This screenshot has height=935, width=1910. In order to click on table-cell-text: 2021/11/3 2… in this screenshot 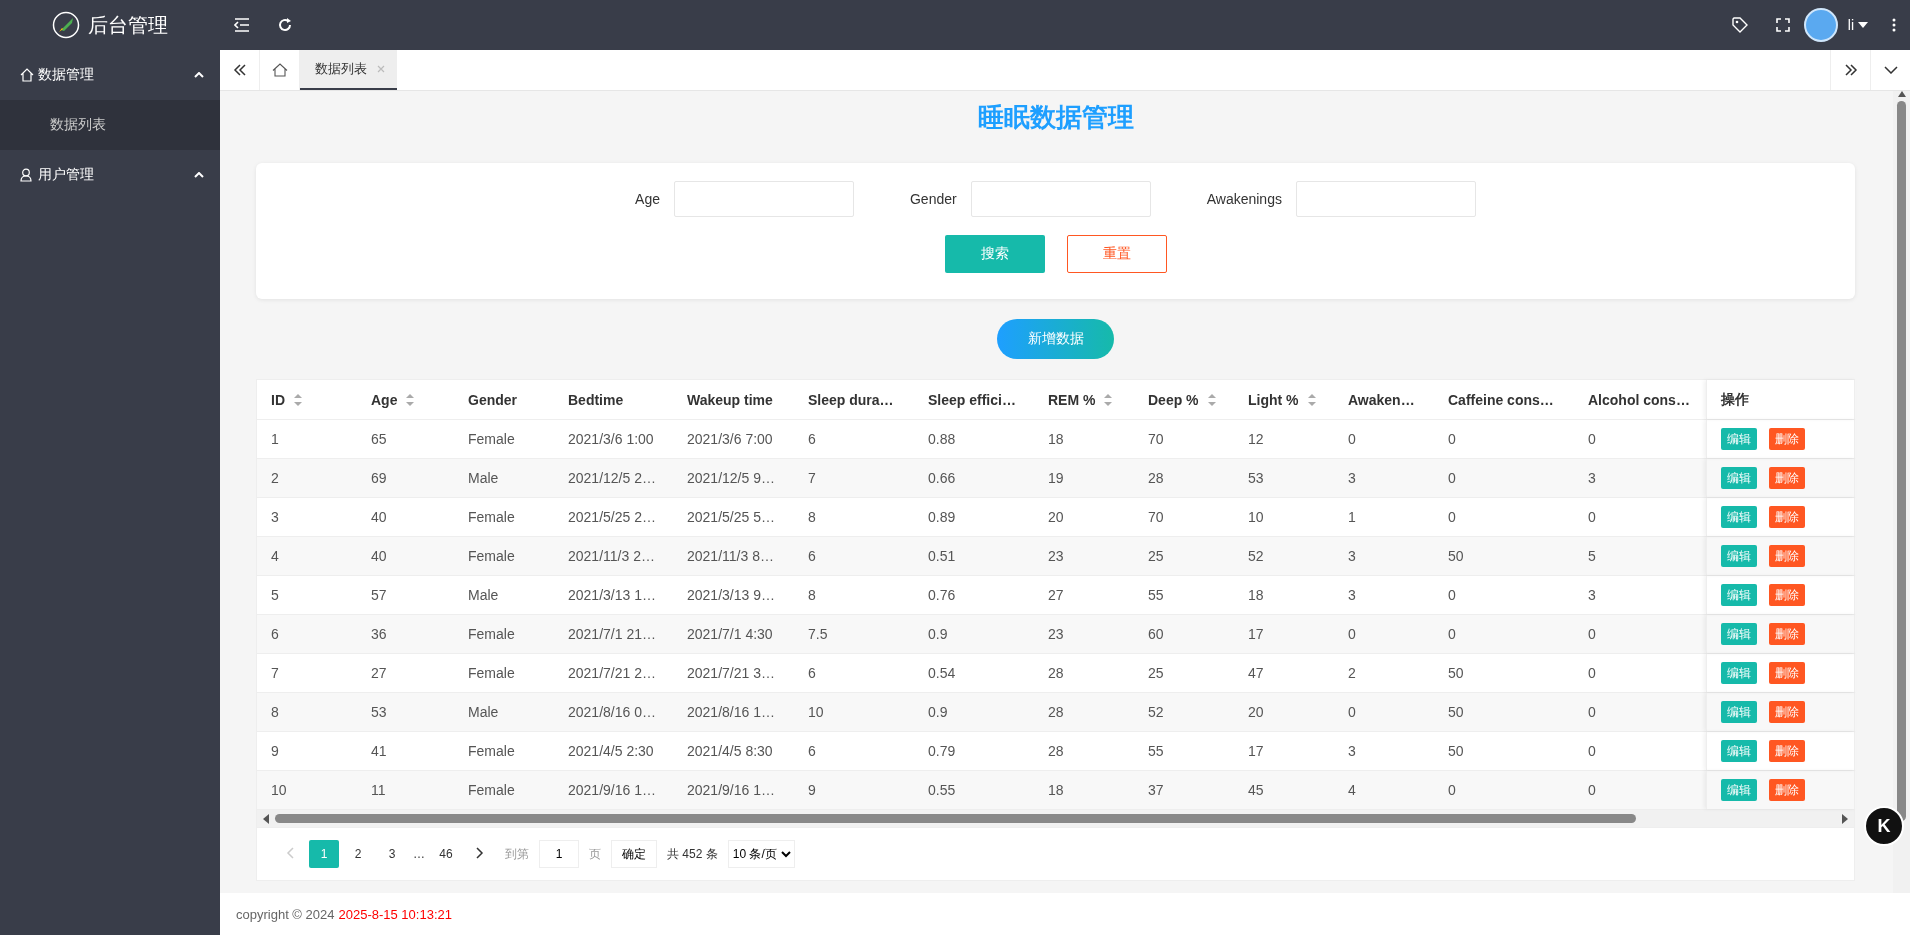, I will do `click(611, 556)`.